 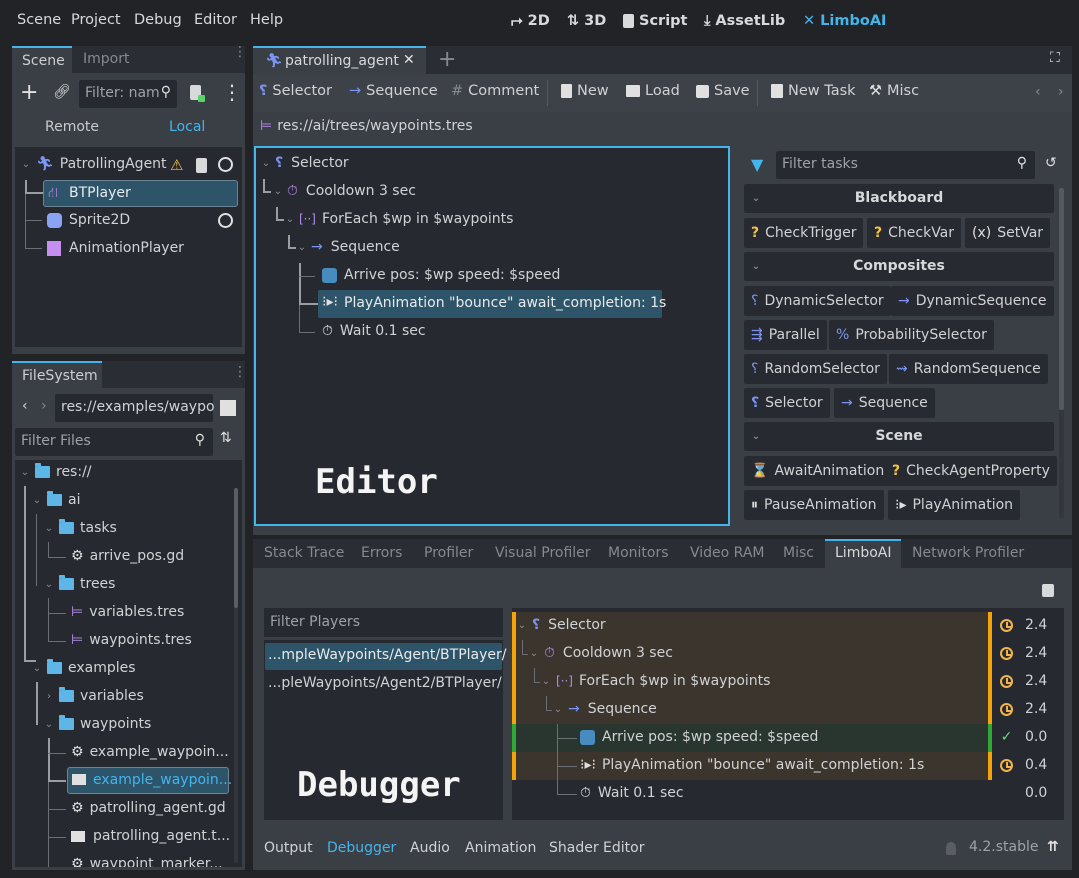 I want to click on task-btn-selector: ⸮ Selector, so click(x=787, y=403).